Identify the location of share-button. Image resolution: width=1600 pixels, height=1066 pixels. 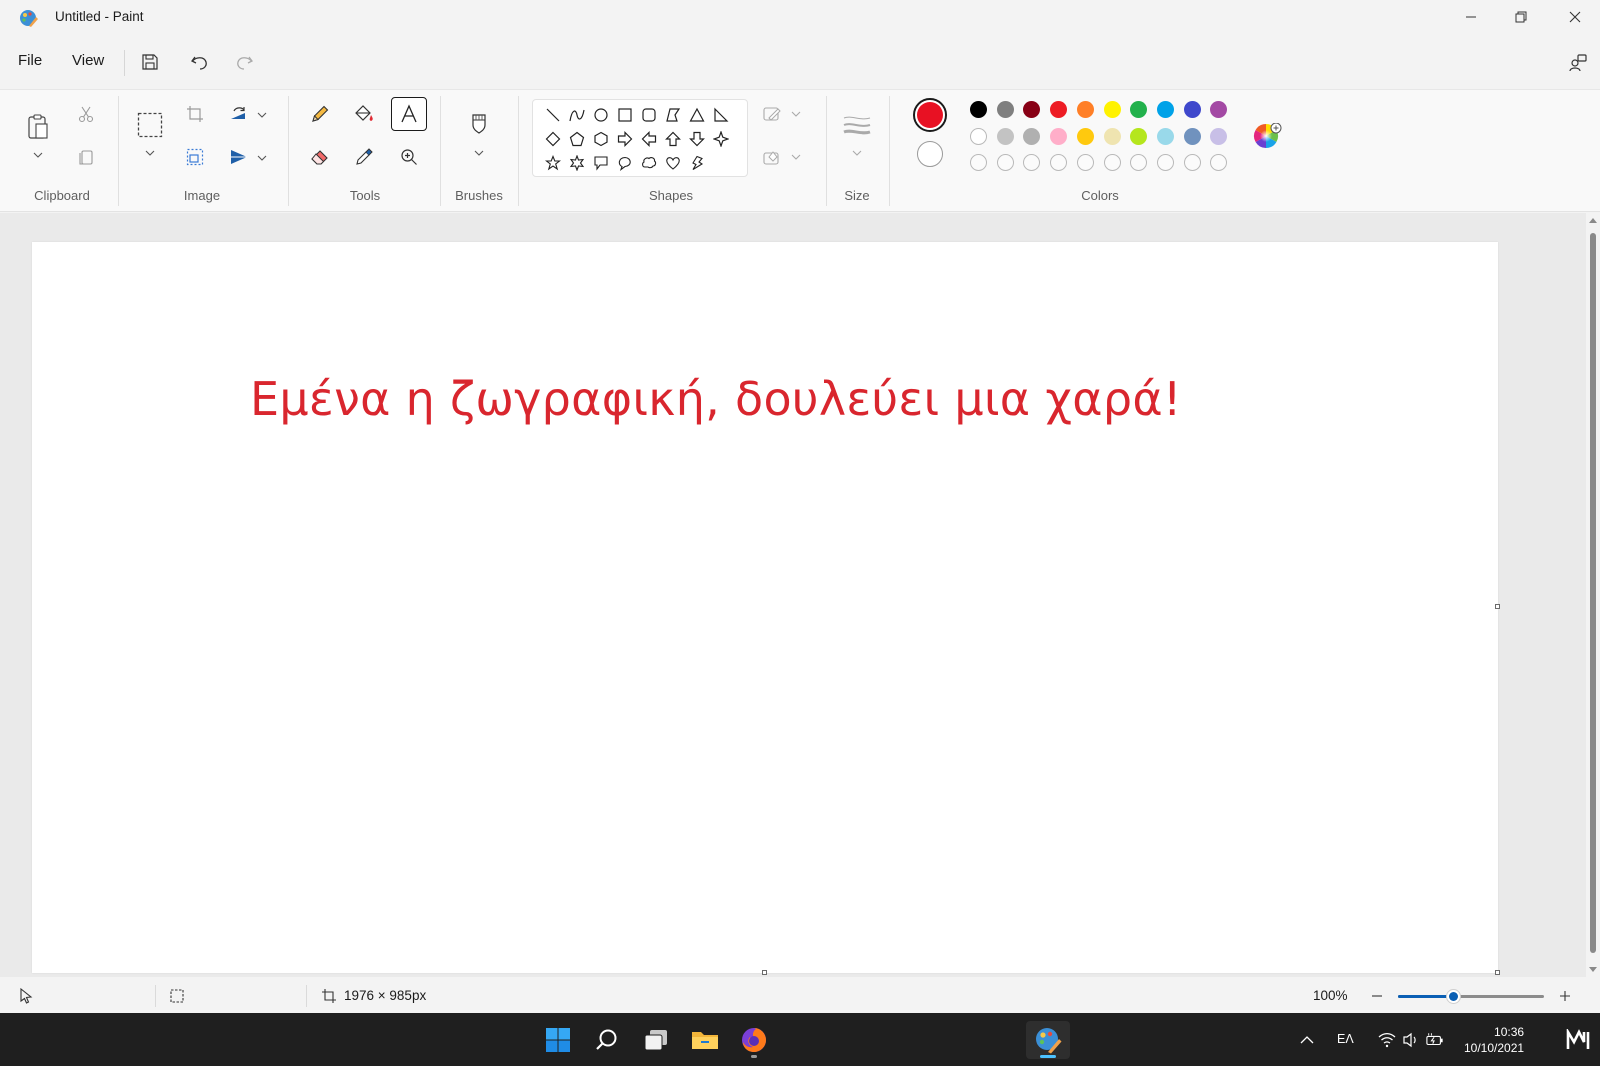
(1578, 63).